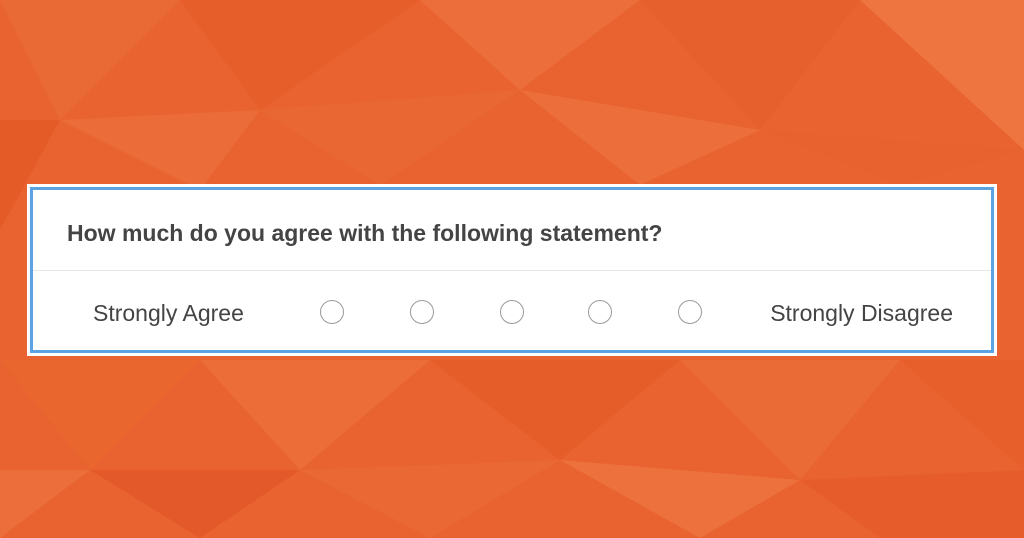 This screenshot has width=1024, height=538. What do you see at coordinates (861, 313) in the screenshot?
I see `scale-right-label: Strongly Disagree` at bounding box center [861, 313].